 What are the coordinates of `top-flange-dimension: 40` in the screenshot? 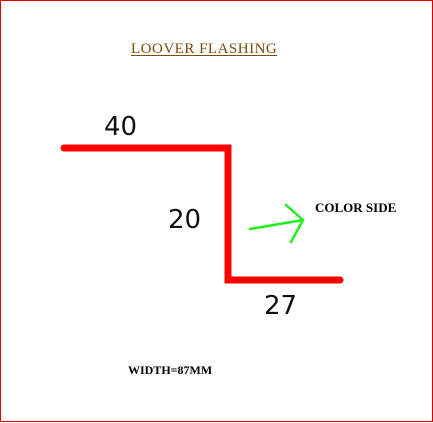 It's located at (121, 127).